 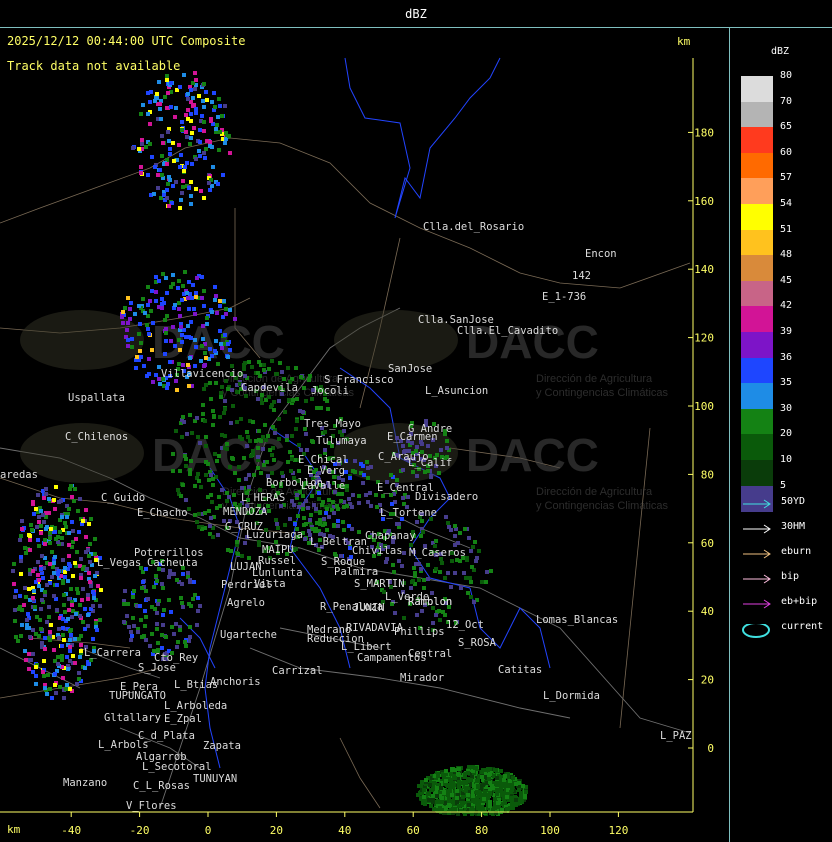 What do you see at coordinates (246, 603) in the screenshot?
I see `place-label: Agrelo` at bounding box center [246, 603].